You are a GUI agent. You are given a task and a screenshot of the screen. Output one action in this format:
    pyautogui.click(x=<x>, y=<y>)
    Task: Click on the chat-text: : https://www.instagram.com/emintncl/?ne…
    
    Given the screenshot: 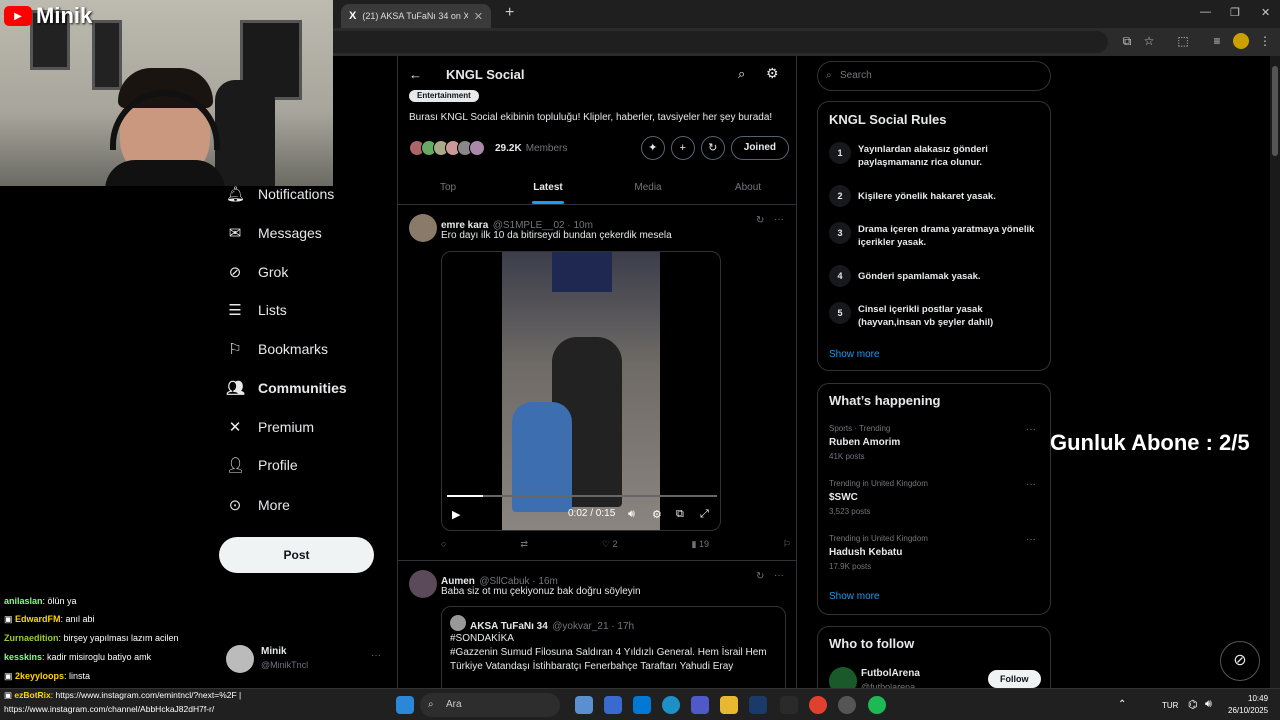 What is the action you would take?
    pyautogui.click(x=146, y=695)
    